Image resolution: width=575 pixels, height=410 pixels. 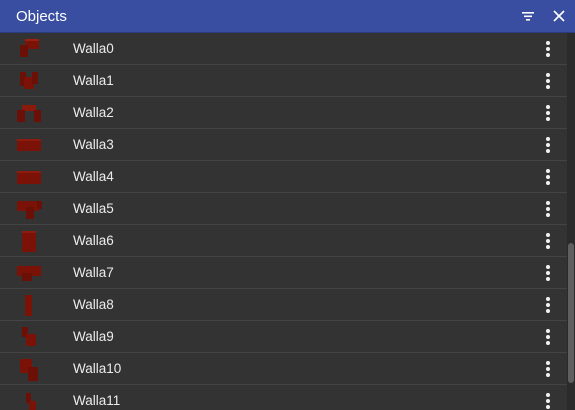 I want to click on list-item: Walla11, so click(x=283, y=397).